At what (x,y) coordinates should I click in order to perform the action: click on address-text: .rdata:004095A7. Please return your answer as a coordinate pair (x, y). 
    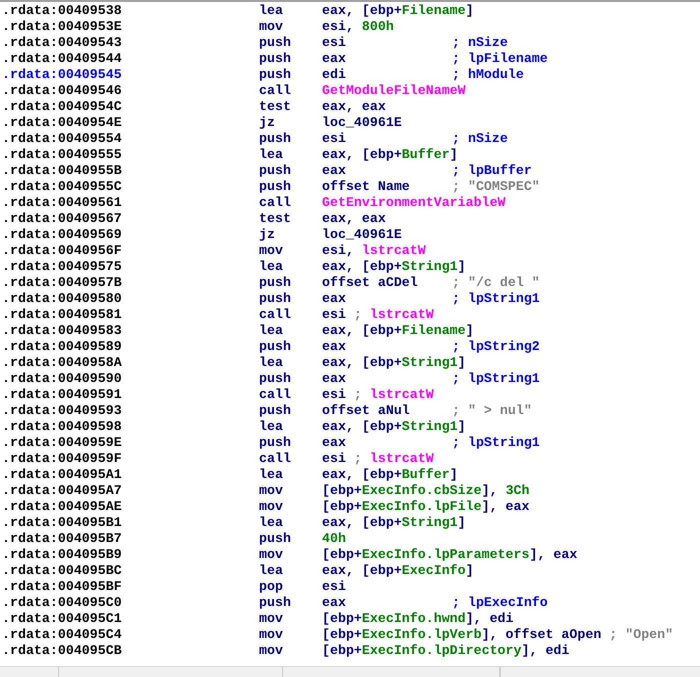
    Looking at the image, I should click on (62, 491).